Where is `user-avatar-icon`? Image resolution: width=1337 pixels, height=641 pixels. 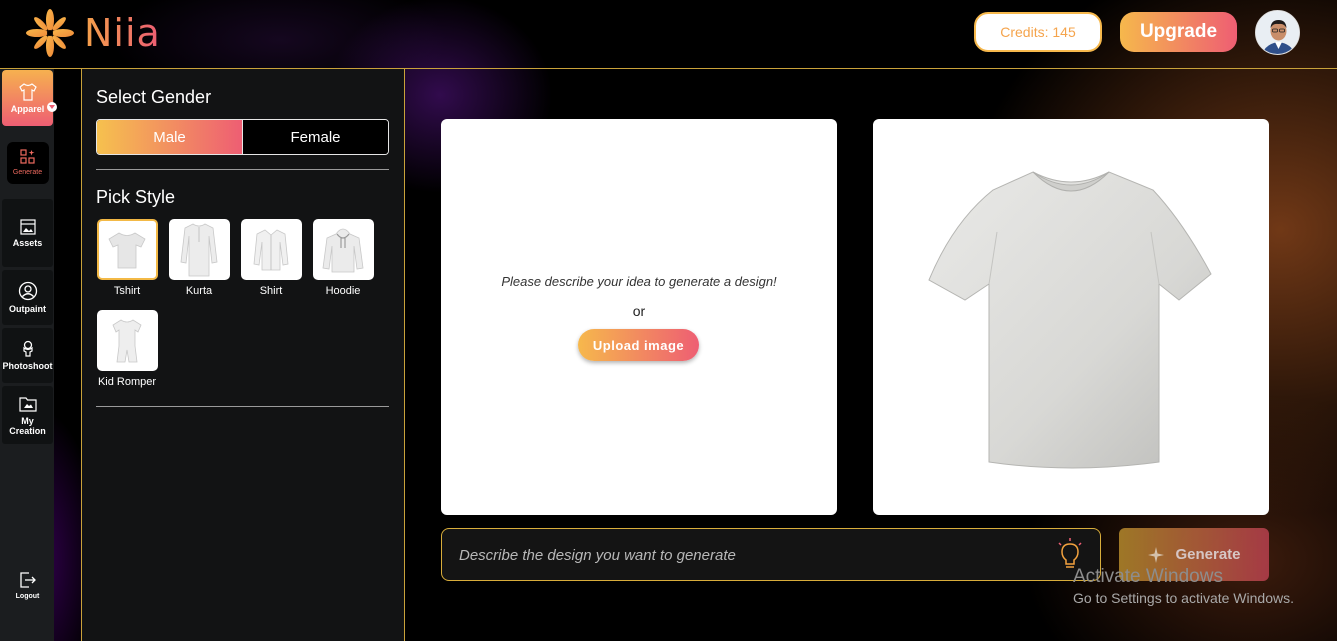 user-avatar-icon is located at coordinates (1277, 32).